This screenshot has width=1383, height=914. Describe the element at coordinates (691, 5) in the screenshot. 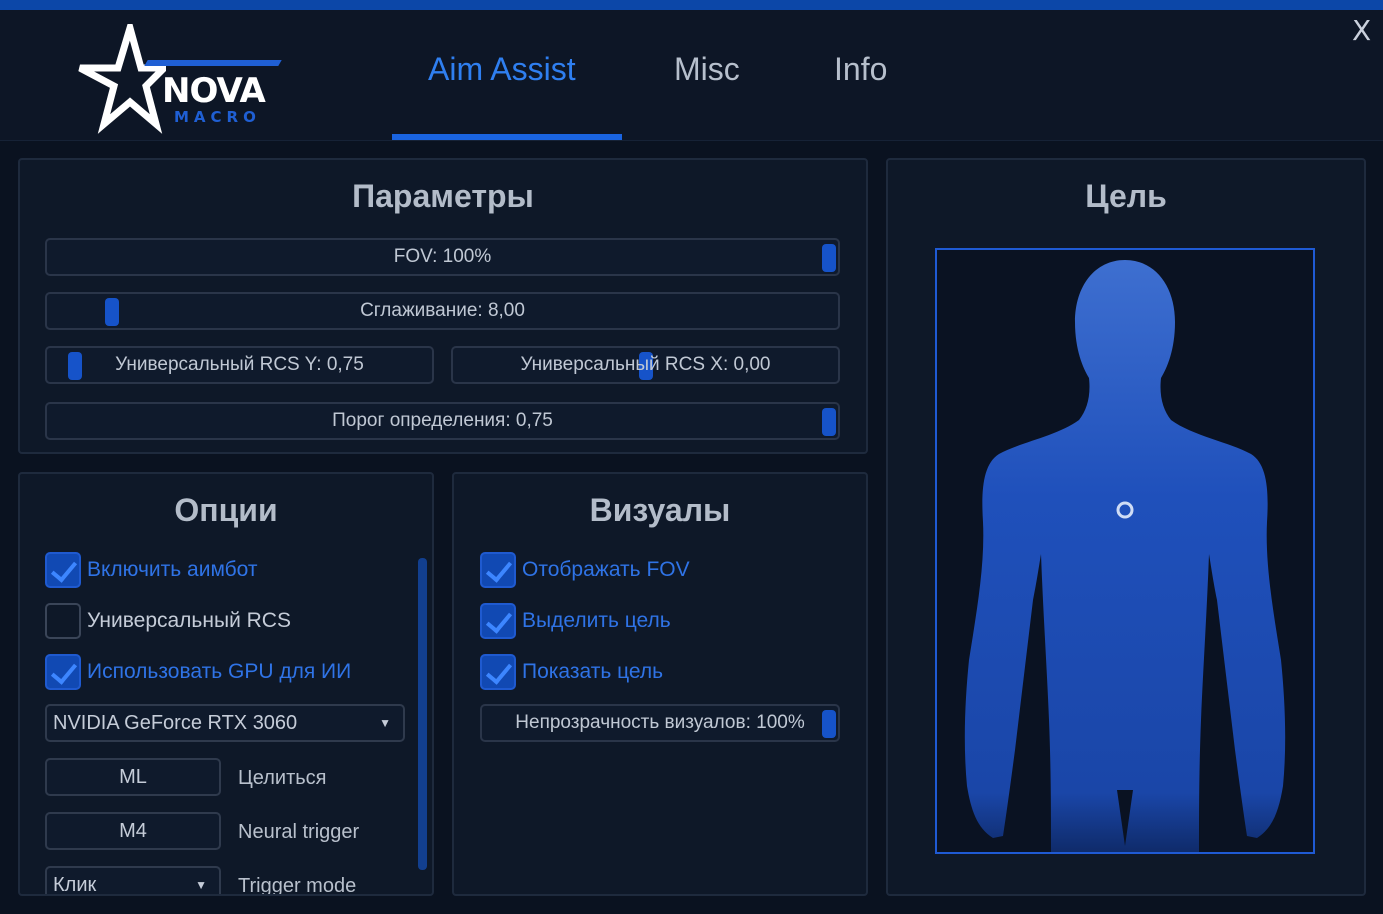

I see `top-accent-bar` at that location.